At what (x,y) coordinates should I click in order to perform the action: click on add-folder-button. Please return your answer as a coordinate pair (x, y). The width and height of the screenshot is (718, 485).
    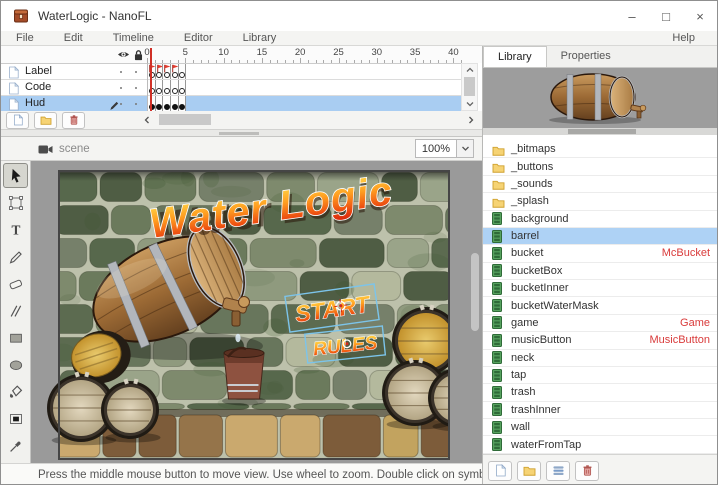
    Looking at the image, I should click on (45, 120).